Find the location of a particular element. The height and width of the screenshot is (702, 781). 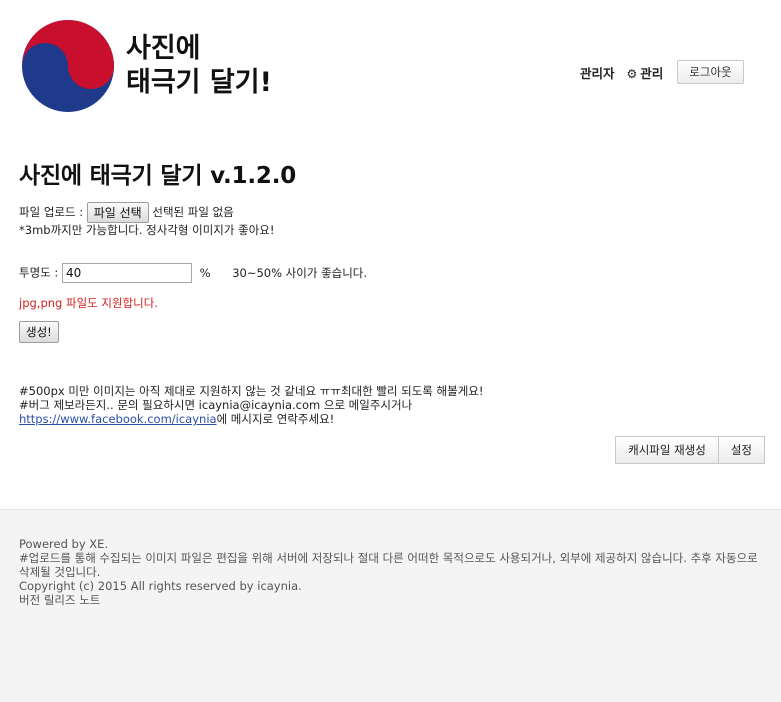

opacity-hint: 30~50% 사이가 좋습니다. is located at coordinates (300, 272).